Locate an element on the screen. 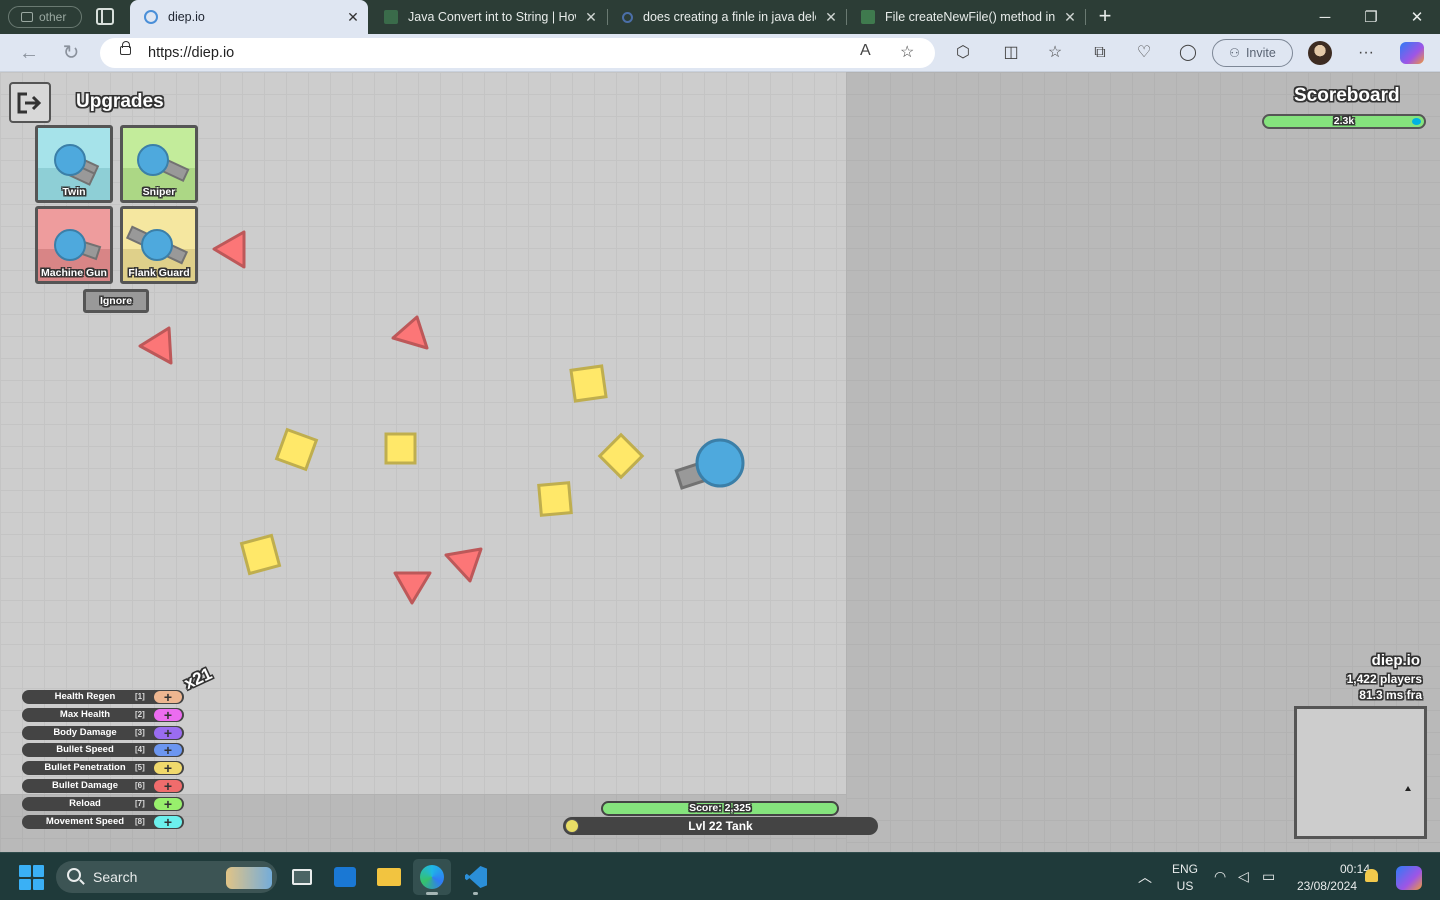  more-options-icon: ··· is located at coordinates (1366, 53).